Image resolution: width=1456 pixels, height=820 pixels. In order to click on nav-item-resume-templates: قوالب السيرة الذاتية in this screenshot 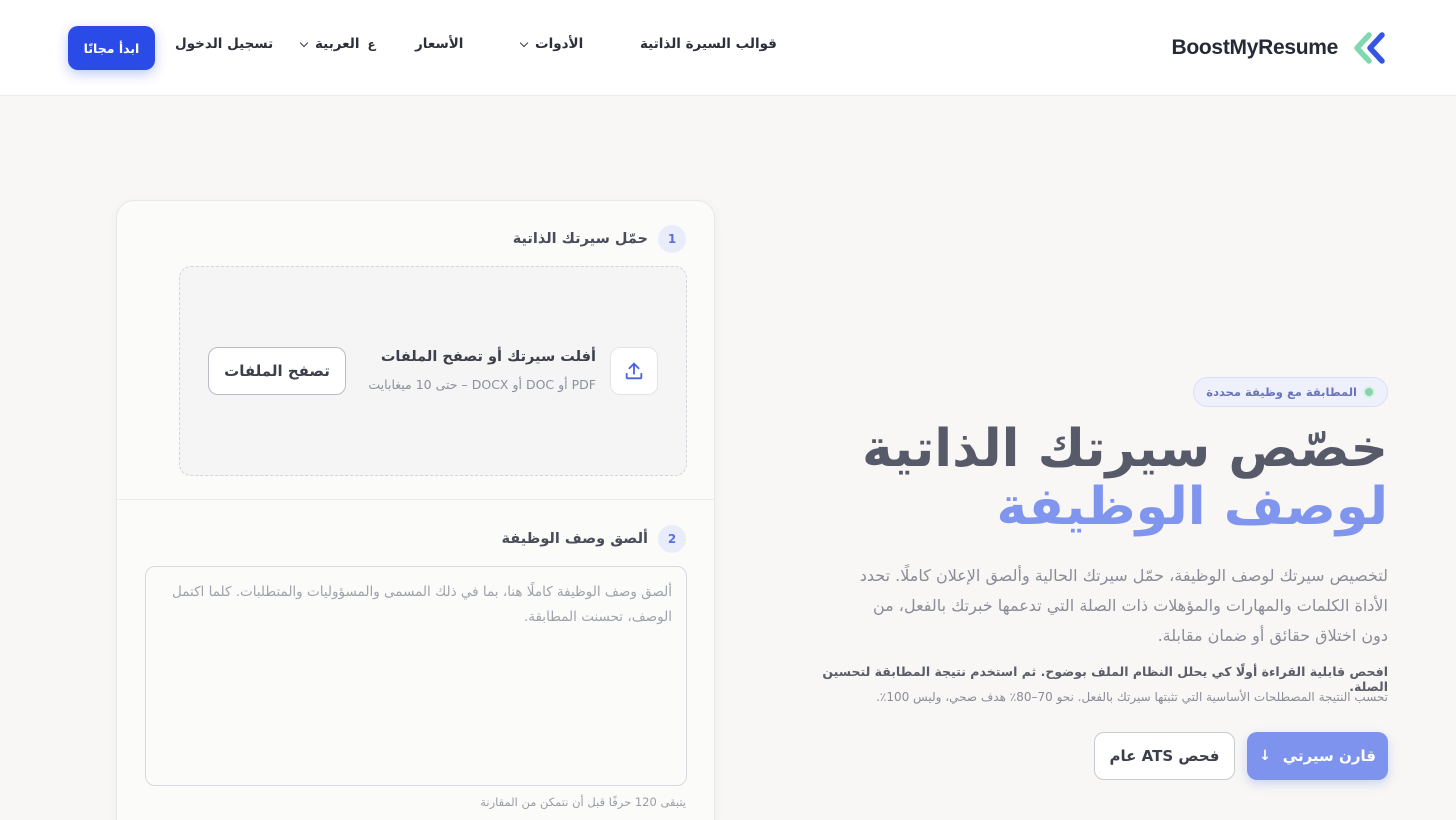, I will do `click(708, 44)`.